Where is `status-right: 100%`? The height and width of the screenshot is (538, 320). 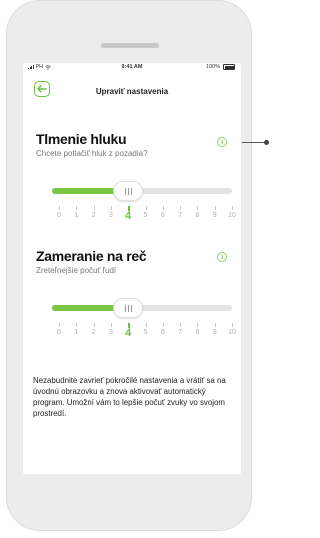
status-right: 100% is located at coordinates (220, 67).